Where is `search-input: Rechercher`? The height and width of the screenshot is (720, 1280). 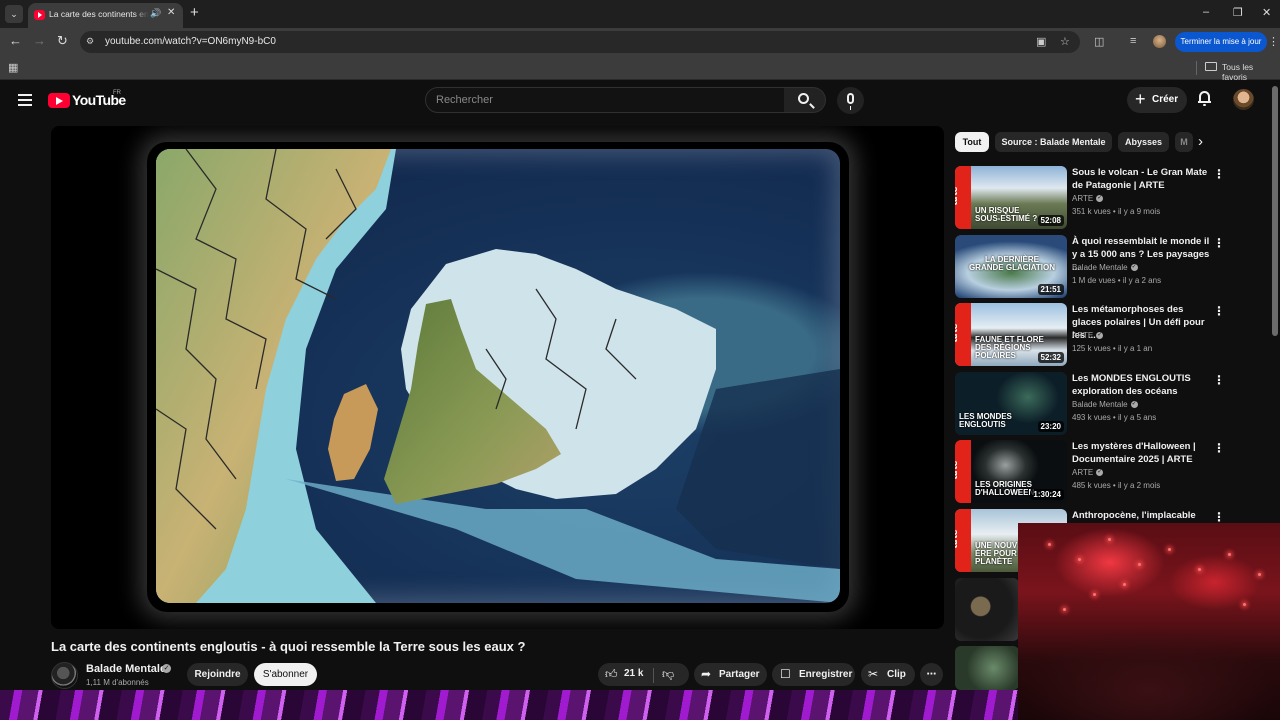 search-input: Rechercher is located at coordinates (605, 100).